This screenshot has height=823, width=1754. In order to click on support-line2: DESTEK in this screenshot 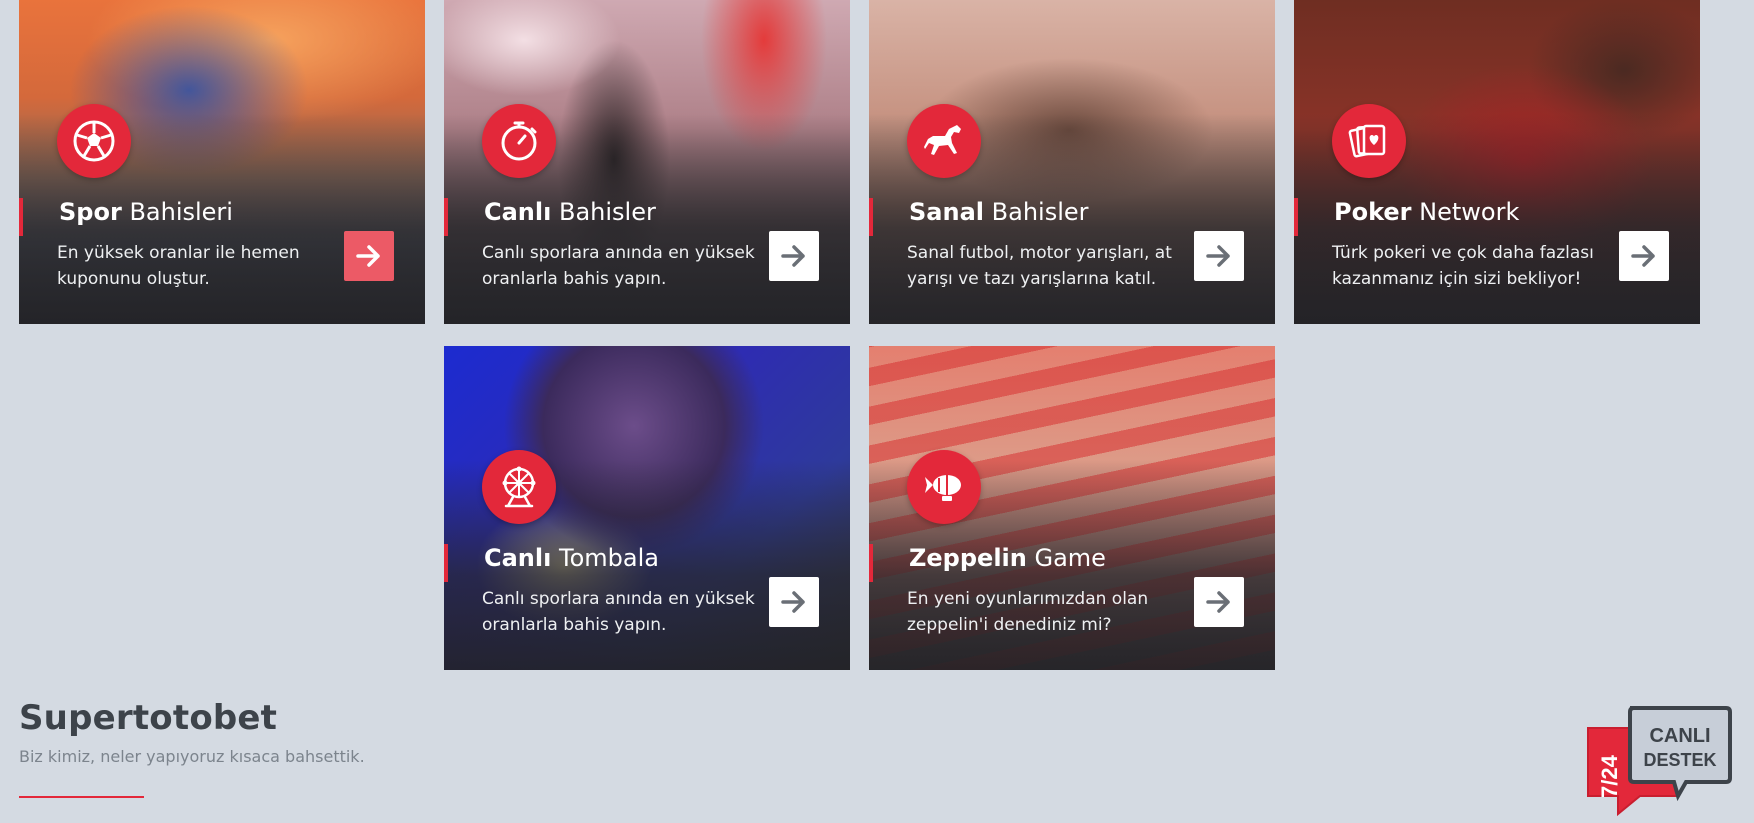, I will do `click(1679, 760)`.